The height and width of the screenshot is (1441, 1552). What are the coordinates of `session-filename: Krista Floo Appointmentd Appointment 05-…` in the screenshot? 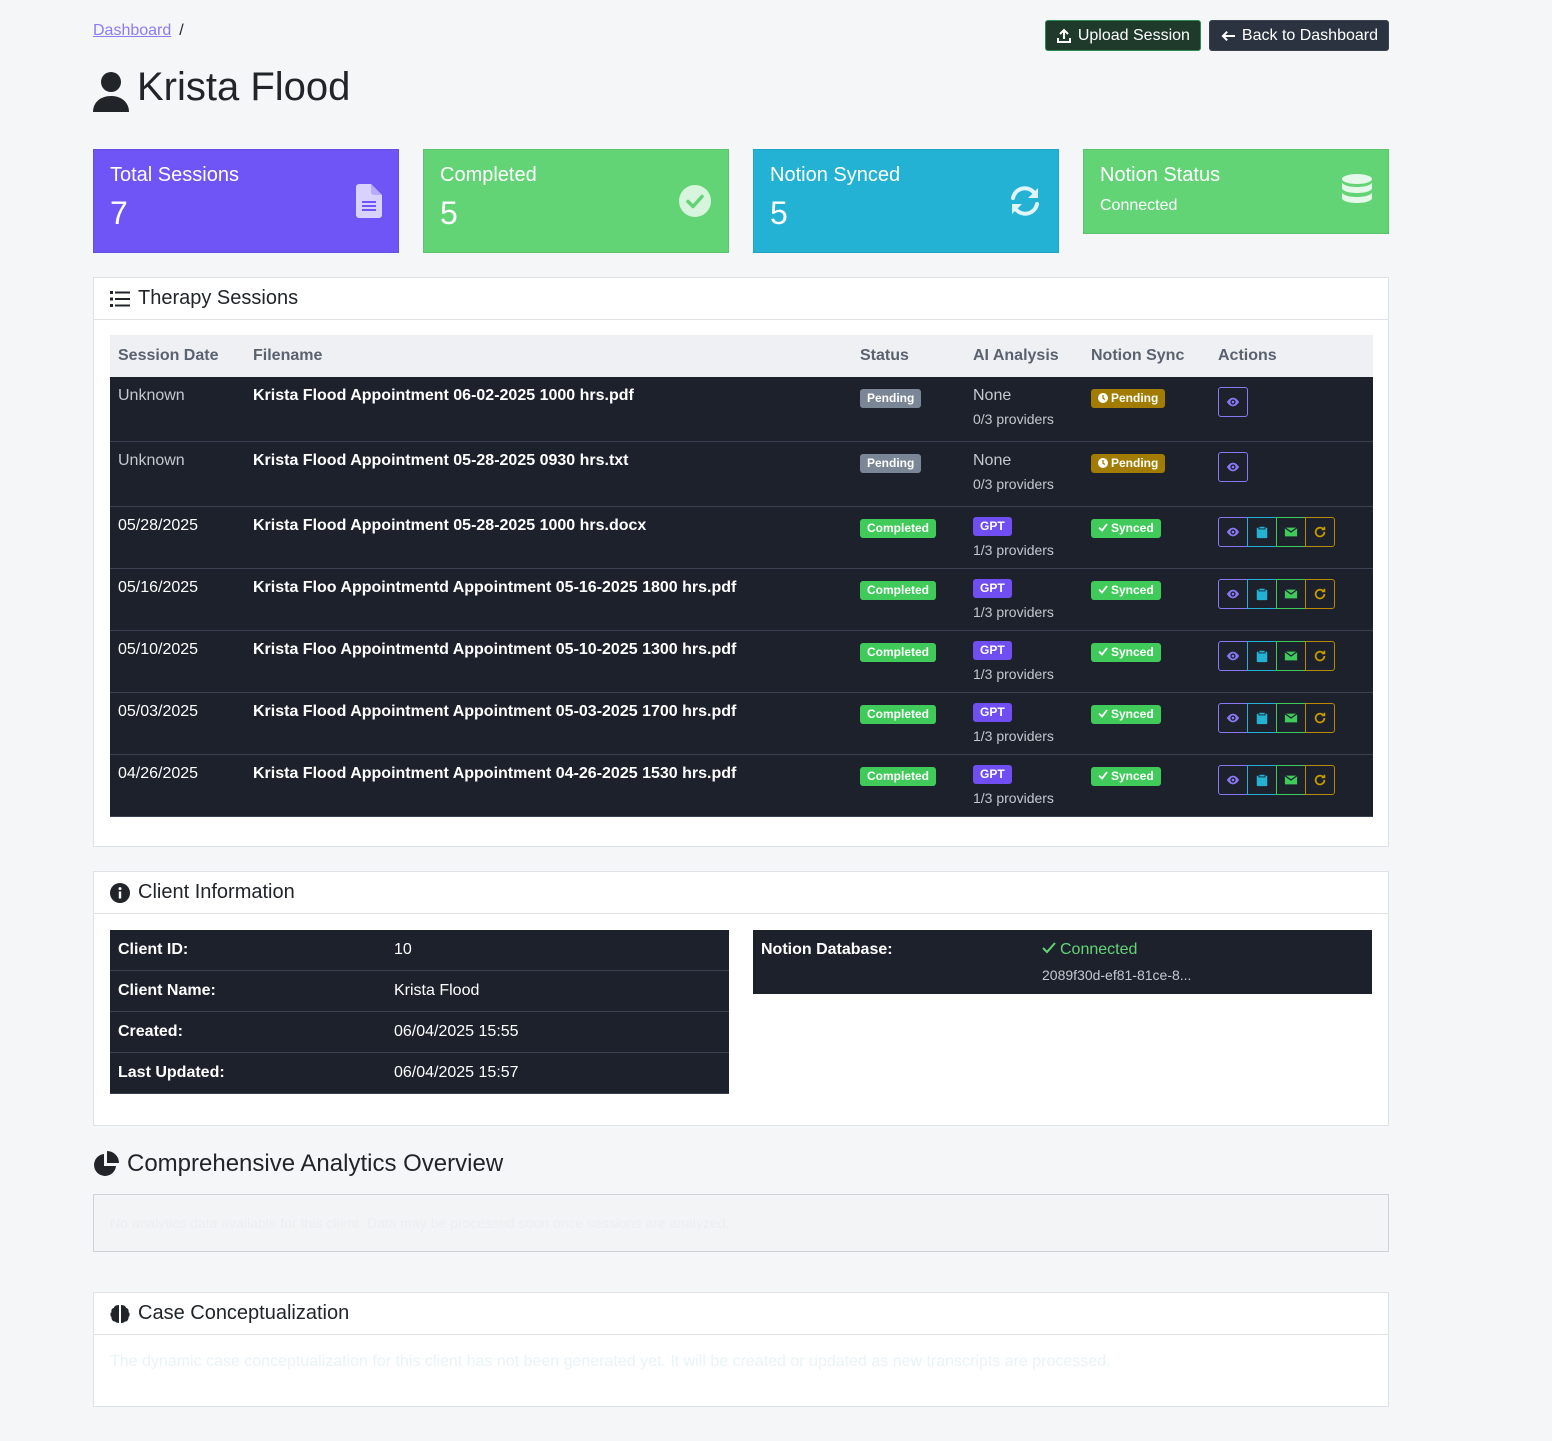 It's located at (495, 587).